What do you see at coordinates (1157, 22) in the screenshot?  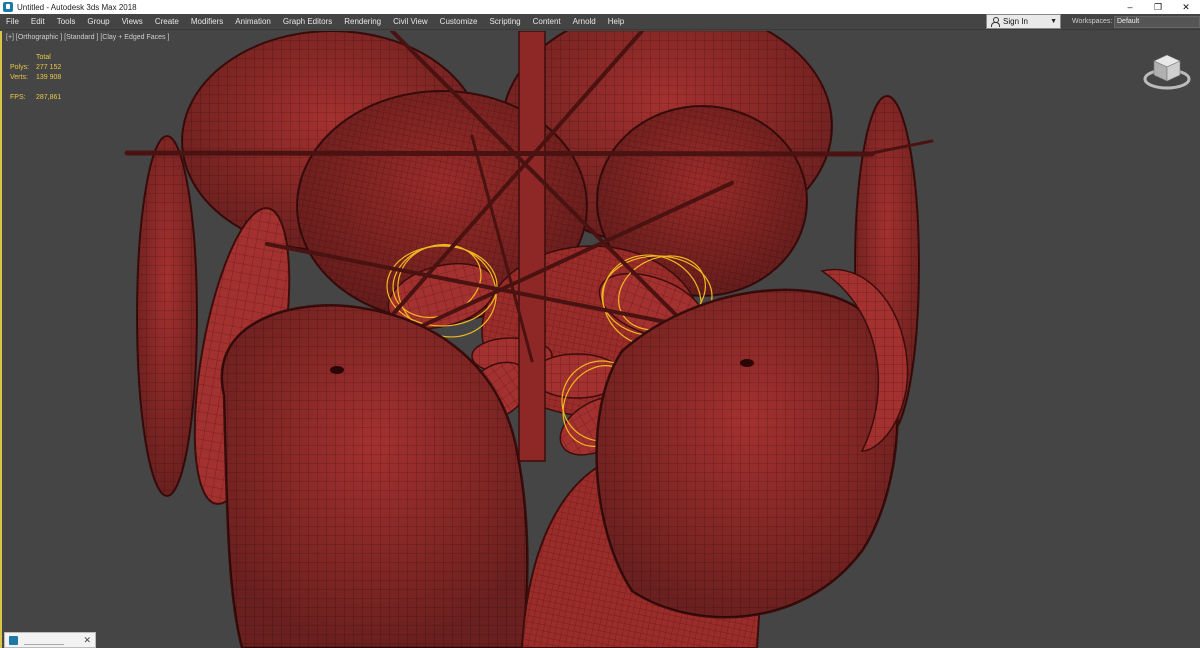 I see `workspace-select: Default` at bounding box center [1157, 22].